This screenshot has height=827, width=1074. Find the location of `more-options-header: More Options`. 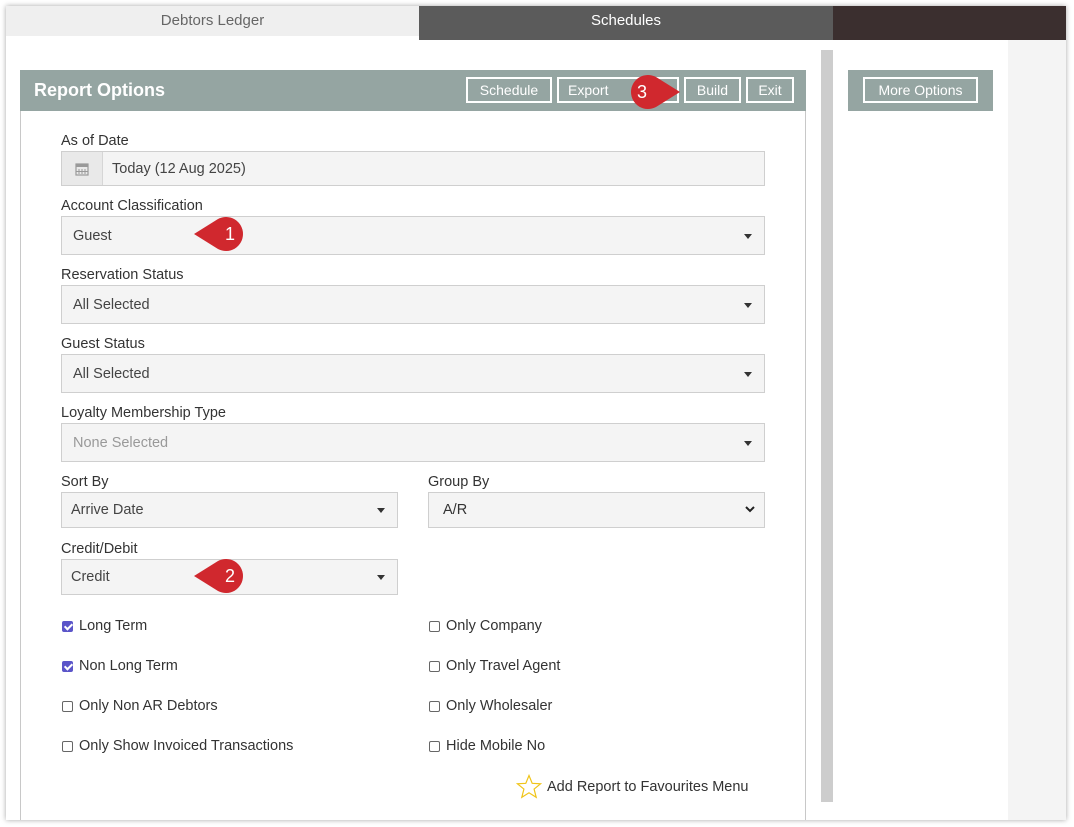

more-options-header: More Options is located at coordinates (920, 90).